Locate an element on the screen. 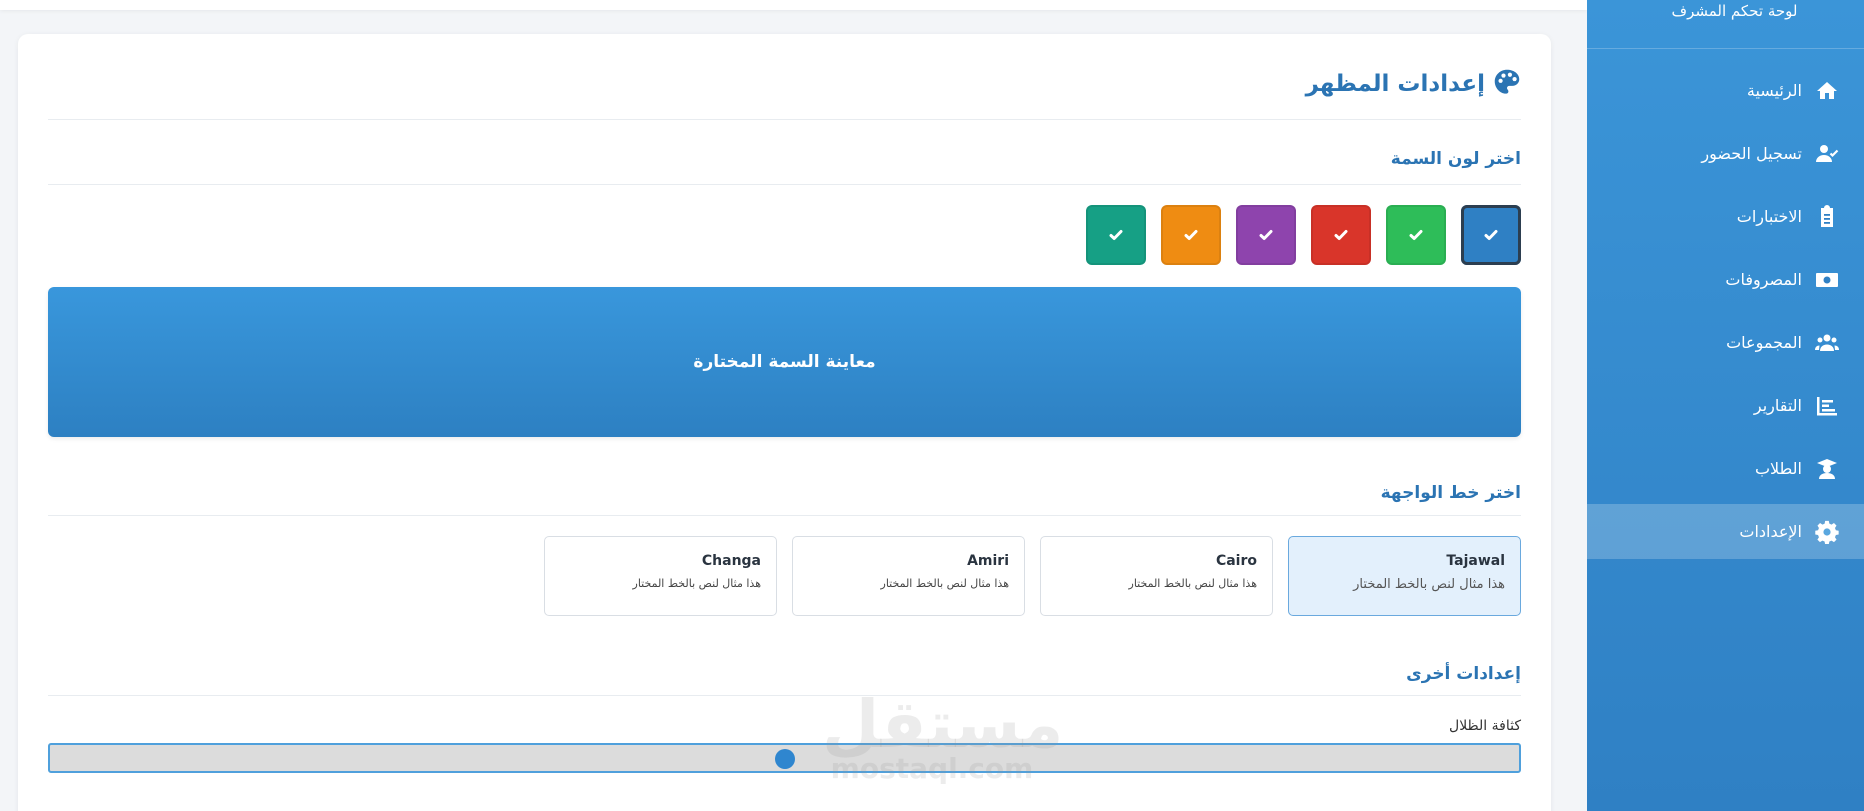  font-option-tajawal: Tajawal هذا مثال لنص بالخط المختار is located at coordinates (1404, 576).